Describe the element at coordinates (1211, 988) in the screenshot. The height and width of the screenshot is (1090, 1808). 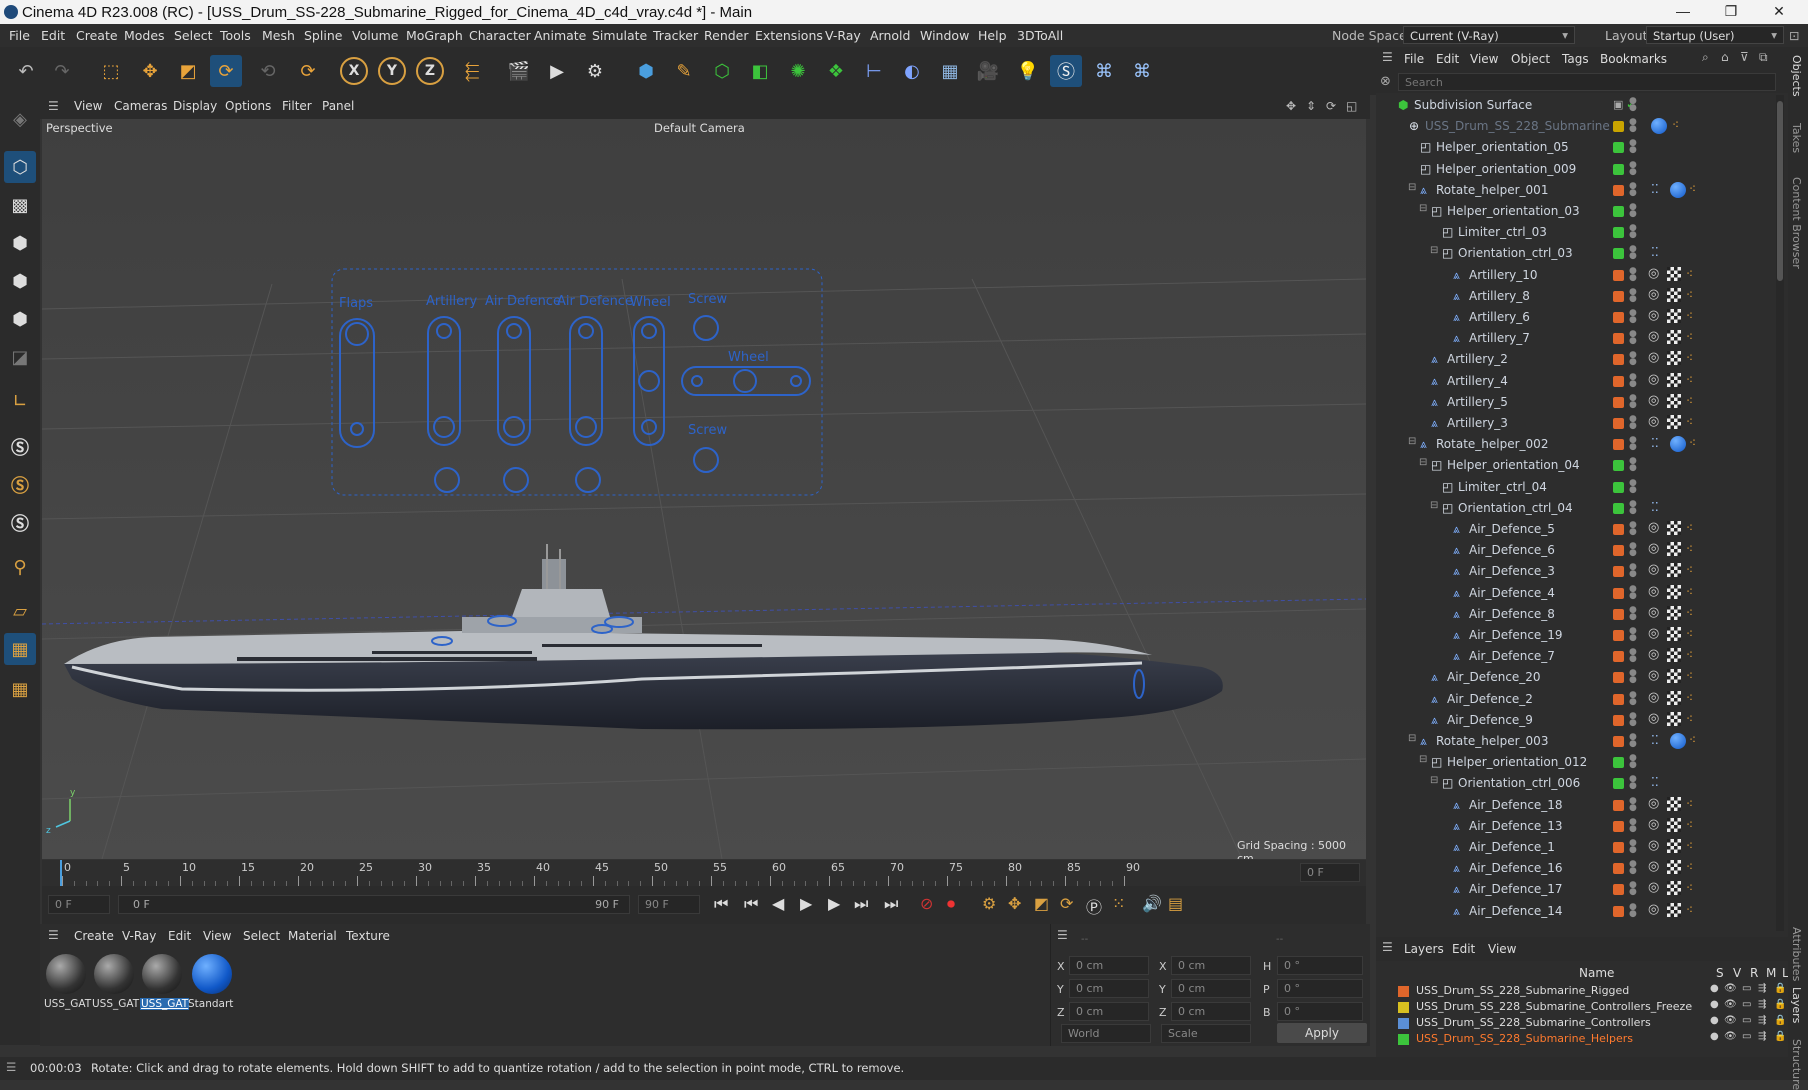
I see `coord-size-y: 0 cm` at that location.